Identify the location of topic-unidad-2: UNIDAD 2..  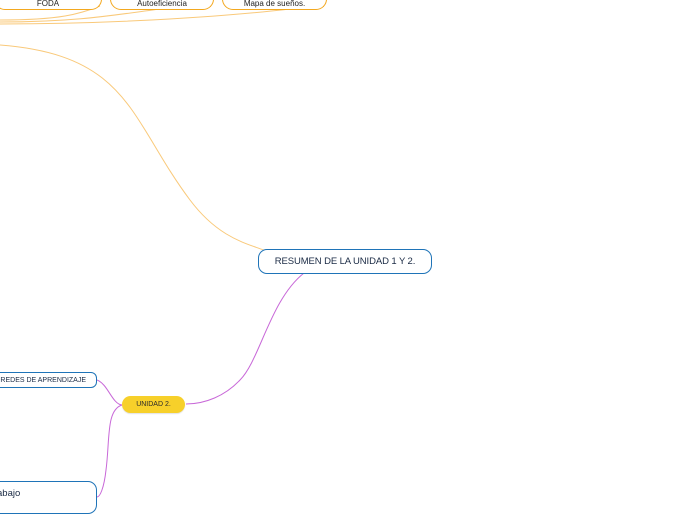
(153, 404).